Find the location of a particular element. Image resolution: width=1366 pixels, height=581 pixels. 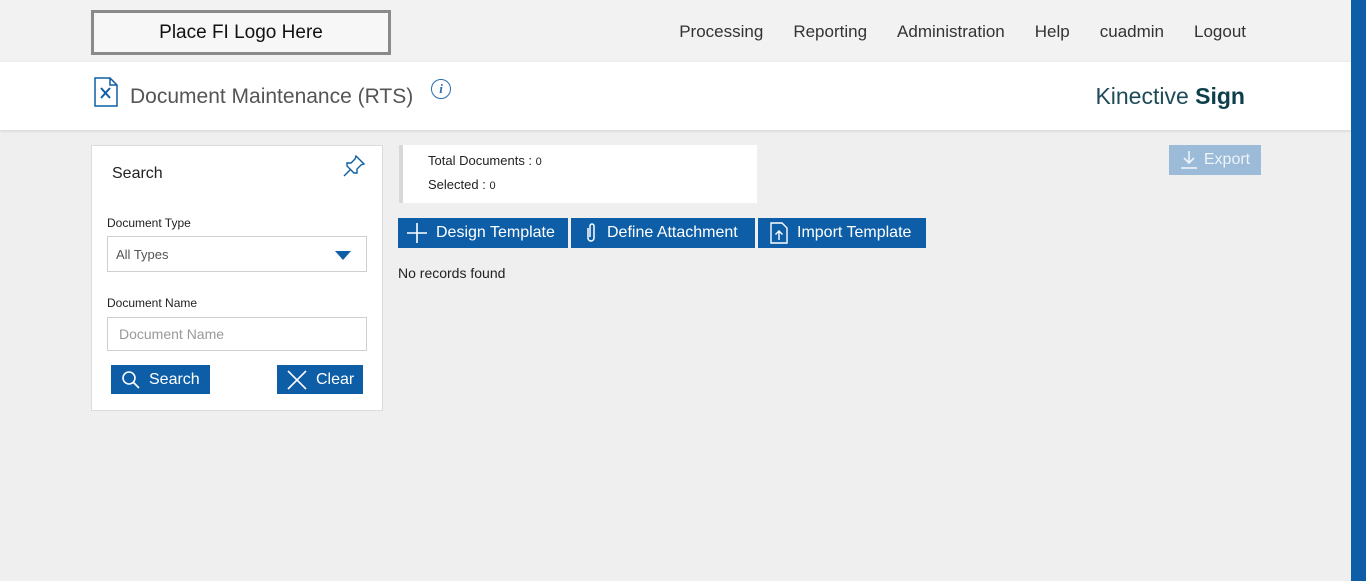

nav-reporting: Reporting is located at coordinates (830, 32).